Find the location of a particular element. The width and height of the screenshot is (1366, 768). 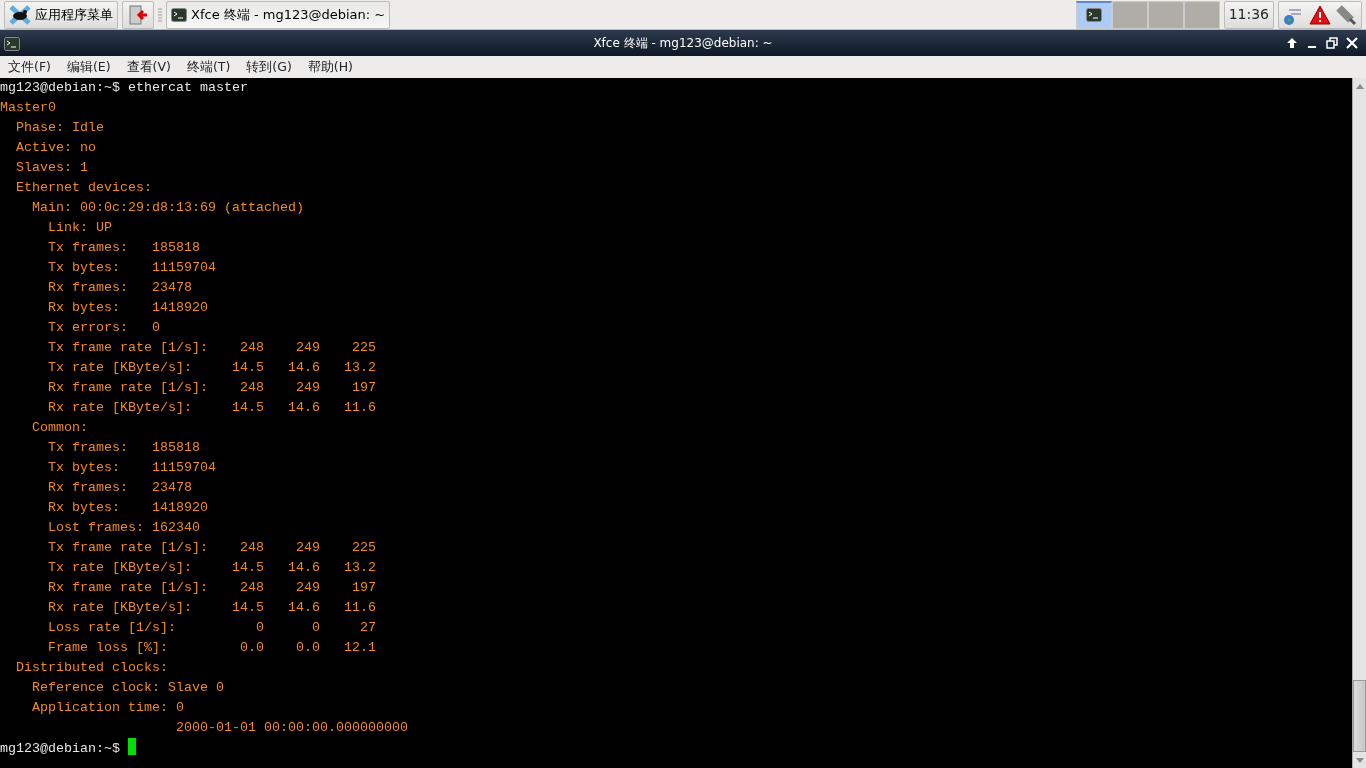

output-line: Distributed clocks: is located at coordinates (91, 667).